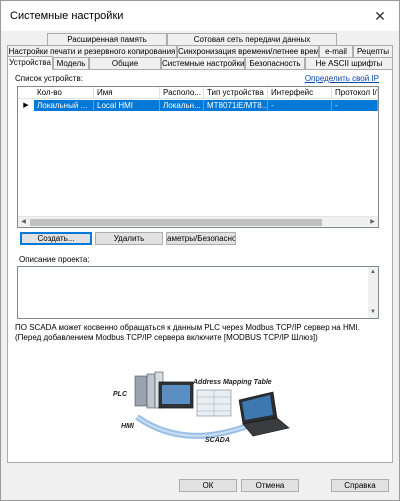 This screenshot has width=400, height=501. I want to click on scroll-down-icon: ▼, so click(373, 312).